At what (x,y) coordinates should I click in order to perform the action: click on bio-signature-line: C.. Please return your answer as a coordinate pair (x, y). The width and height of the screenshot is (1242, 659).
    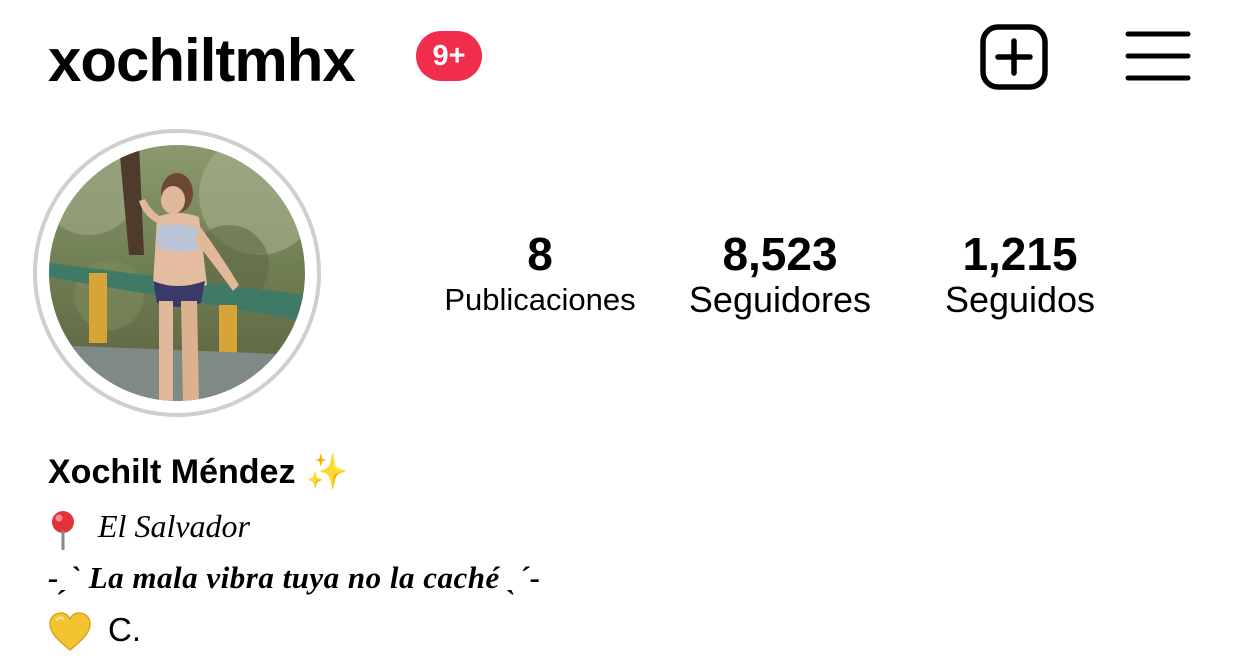
    Looking at the image, I should click on (94, 630).